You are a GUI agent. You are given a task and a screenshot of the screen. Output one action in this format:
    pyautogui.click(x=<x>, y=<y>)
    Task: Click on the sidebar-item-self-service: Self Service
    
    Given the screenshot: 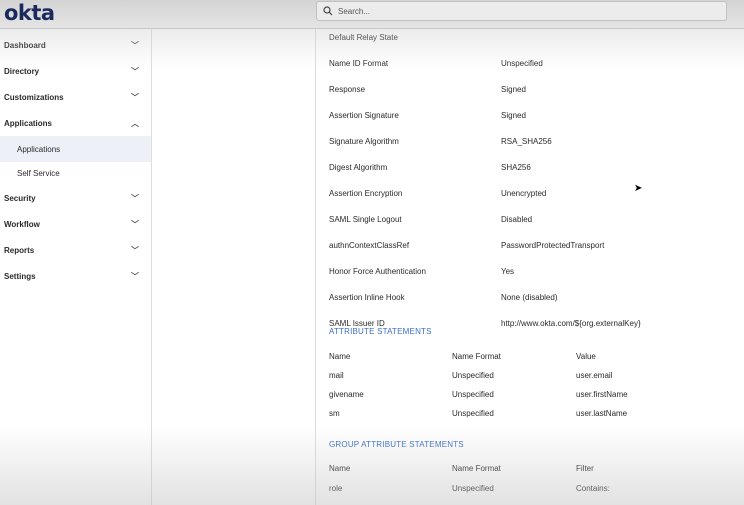 What is the action you would take?
    pyautogui.click(x=75, y=173)
    